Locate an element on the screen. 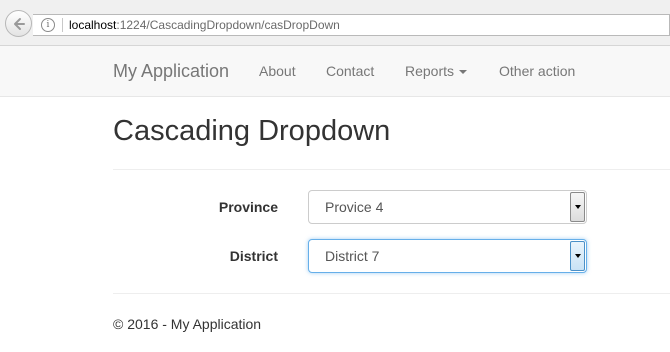 The width and height of the screenshot is (670, 352). divider-top is located at coordinates (391, 169).